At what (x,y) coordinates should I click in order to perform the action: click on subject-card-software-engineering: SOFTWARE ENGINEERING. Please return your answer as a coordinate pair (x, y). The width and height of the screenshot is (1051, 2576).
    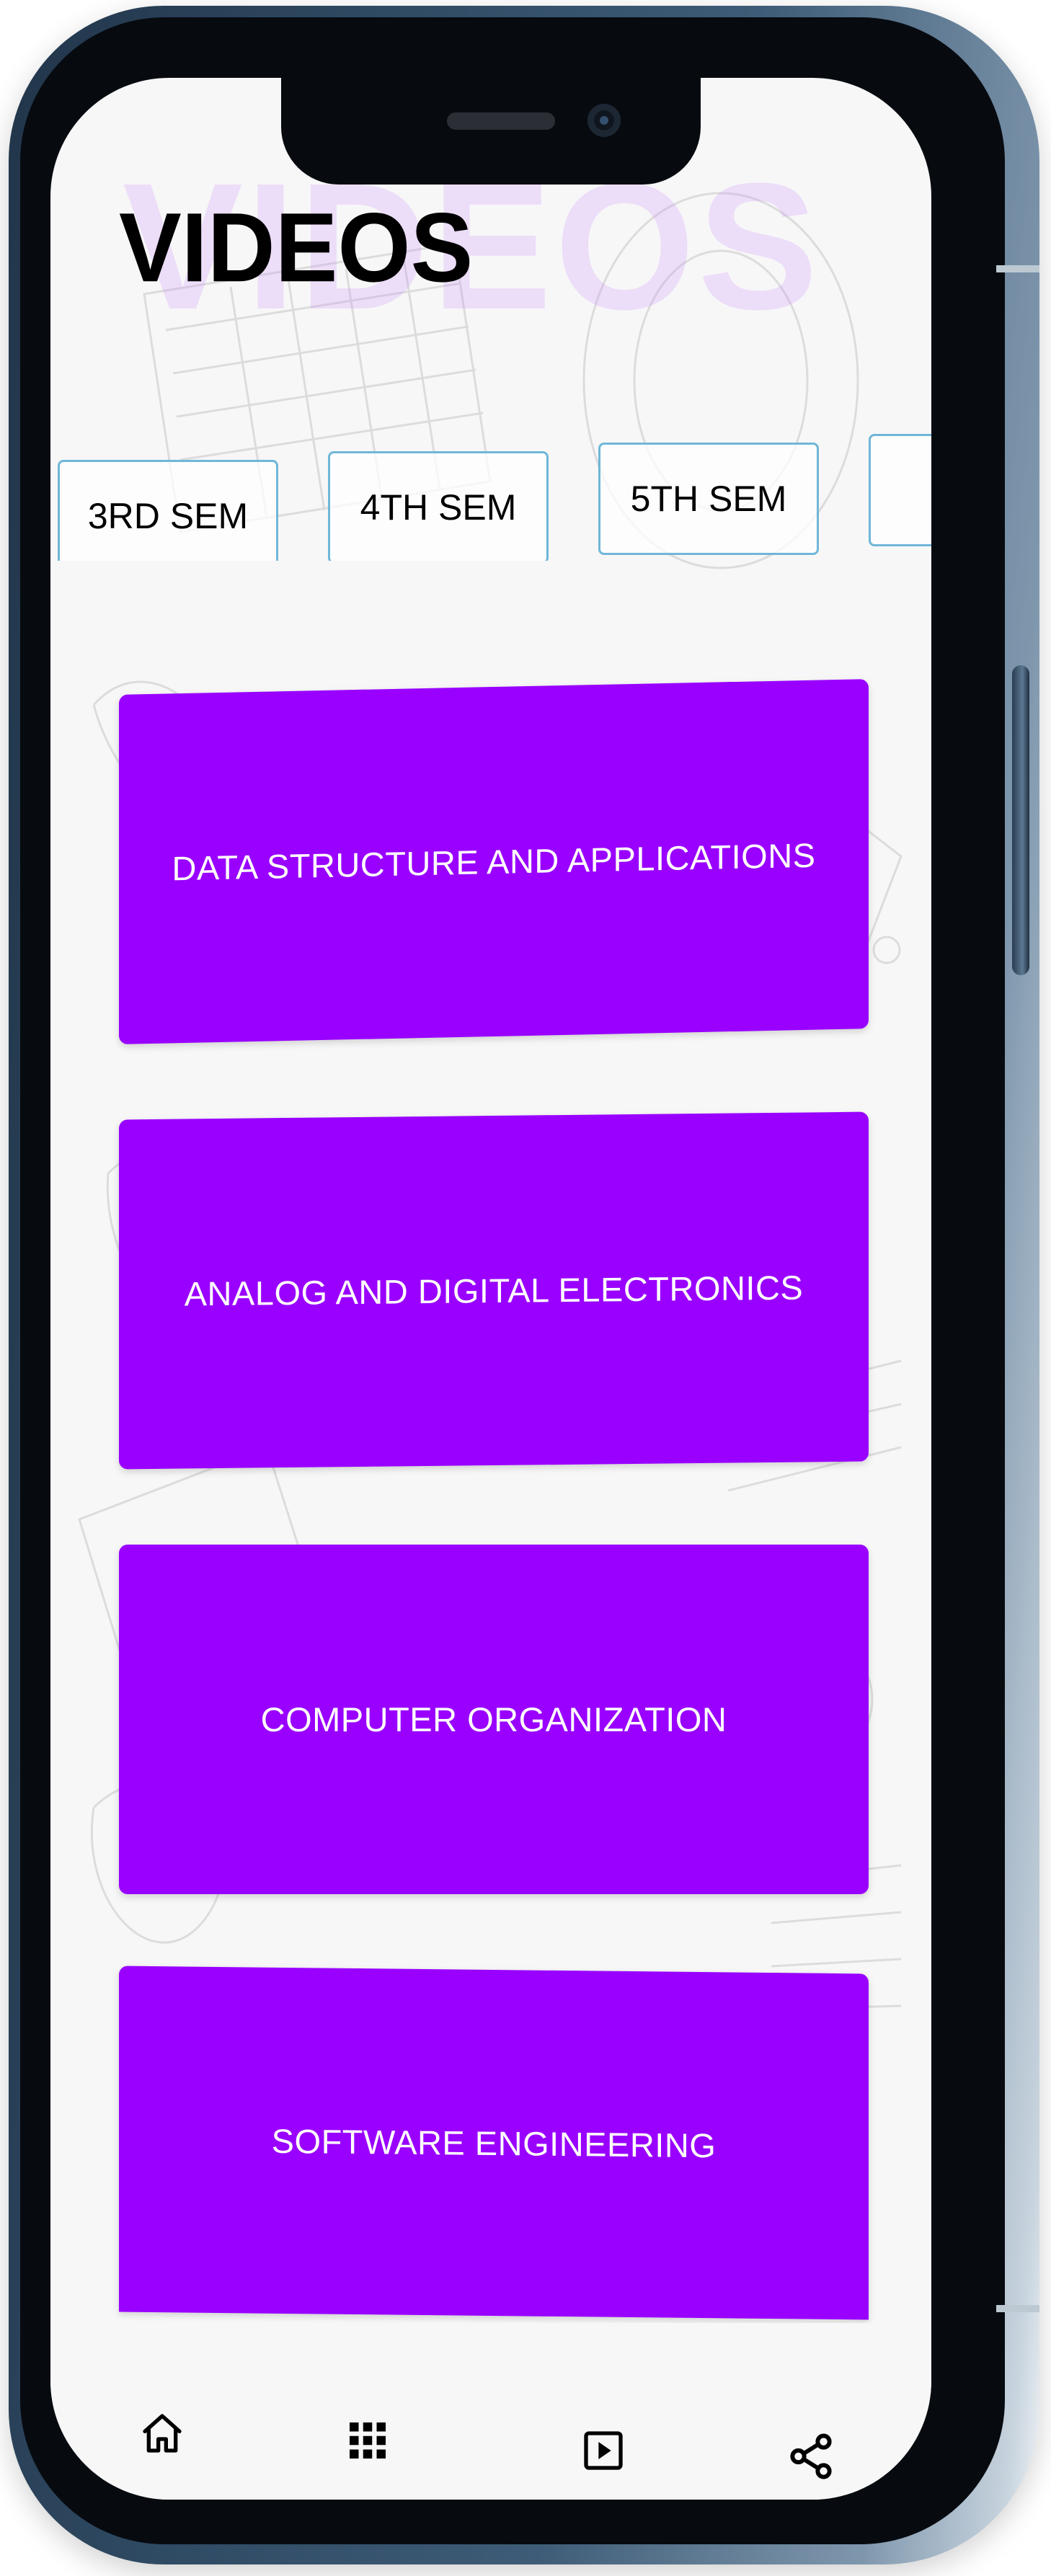
    Looking at the image, I should click on (494, 2143).